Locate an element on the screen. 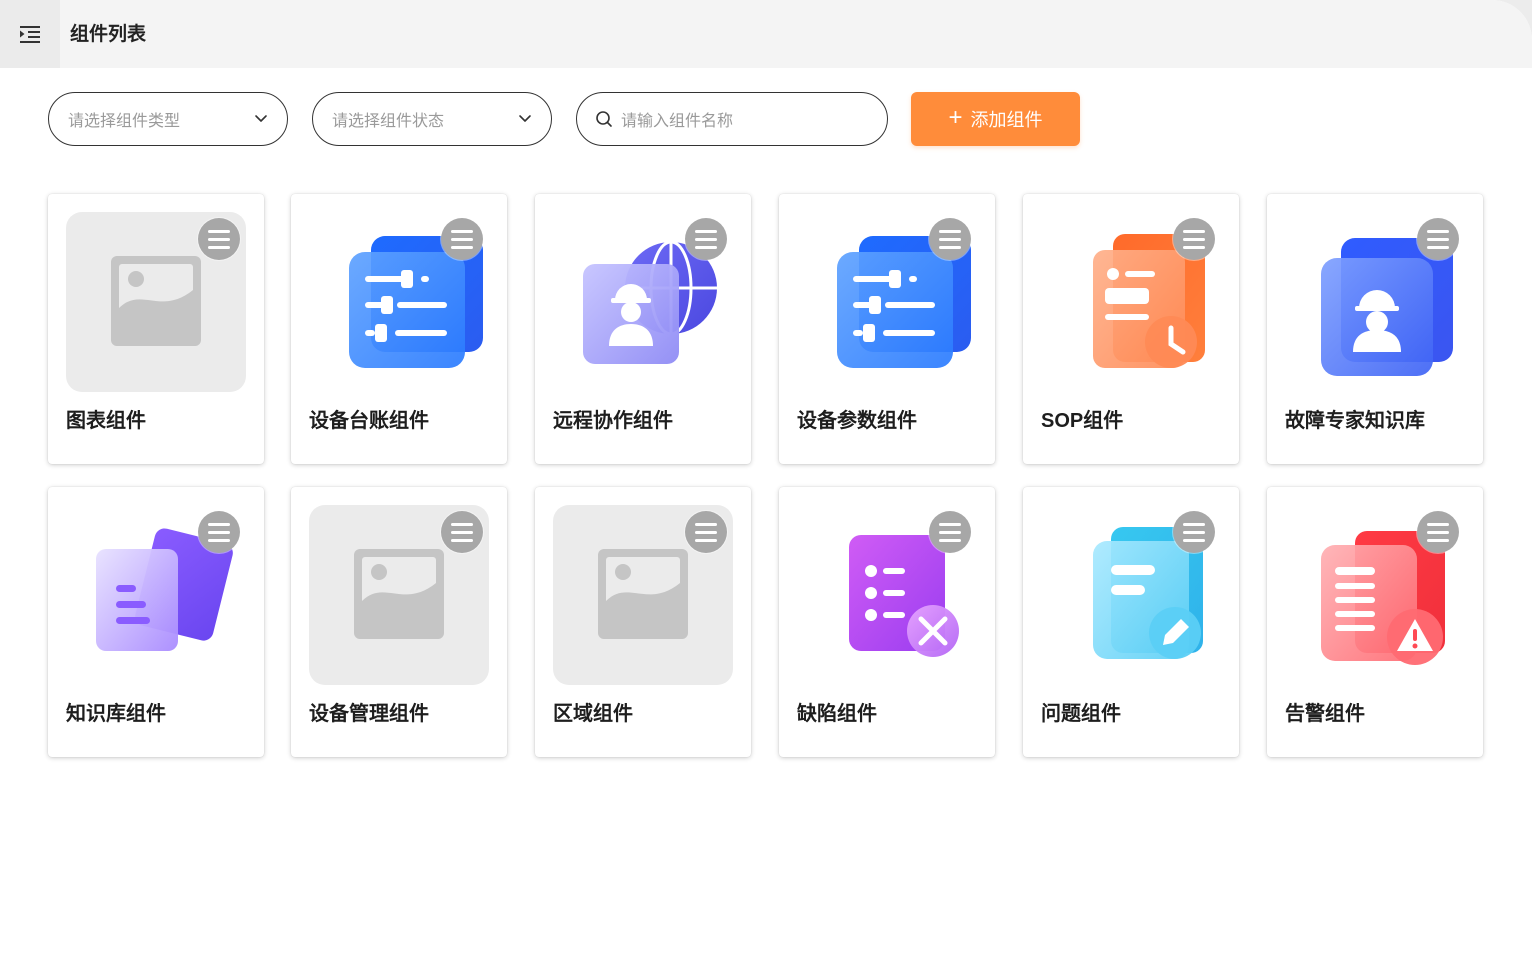 The height and width of the screenshot is (980, 1532). component-card: 缺陷组件 is located at coordinates (887, 622).